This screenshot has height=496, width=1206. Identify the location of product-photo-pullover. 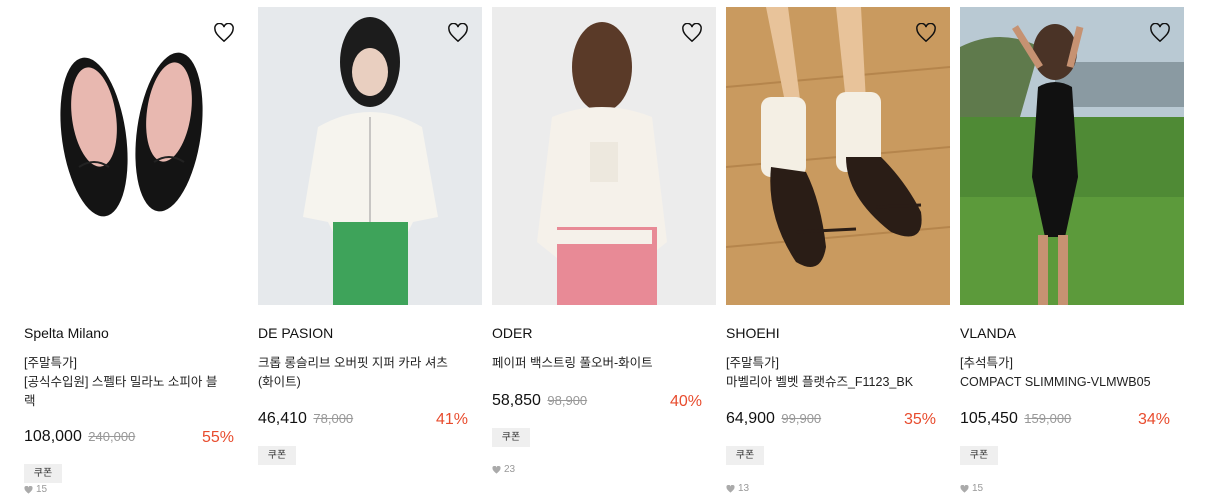
(604, 156).